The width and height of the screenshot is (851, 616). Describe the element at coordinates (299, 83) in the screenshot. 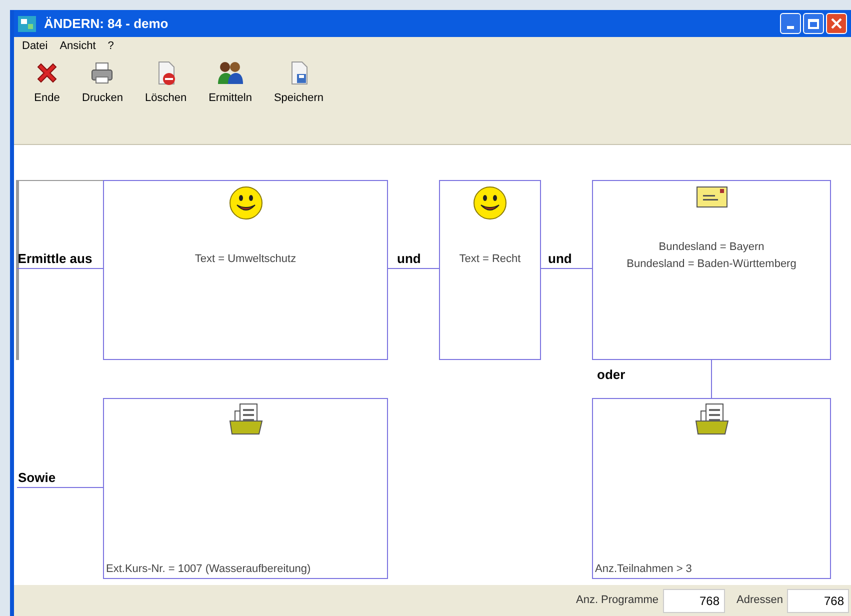

I see `toolbar-button: Speichern` at that location.